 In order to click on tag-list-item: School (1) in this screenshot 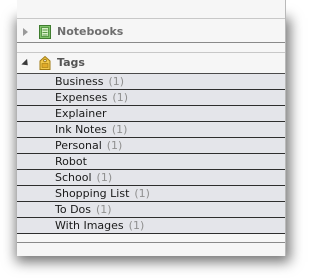, I will do `click(151, 178)`.